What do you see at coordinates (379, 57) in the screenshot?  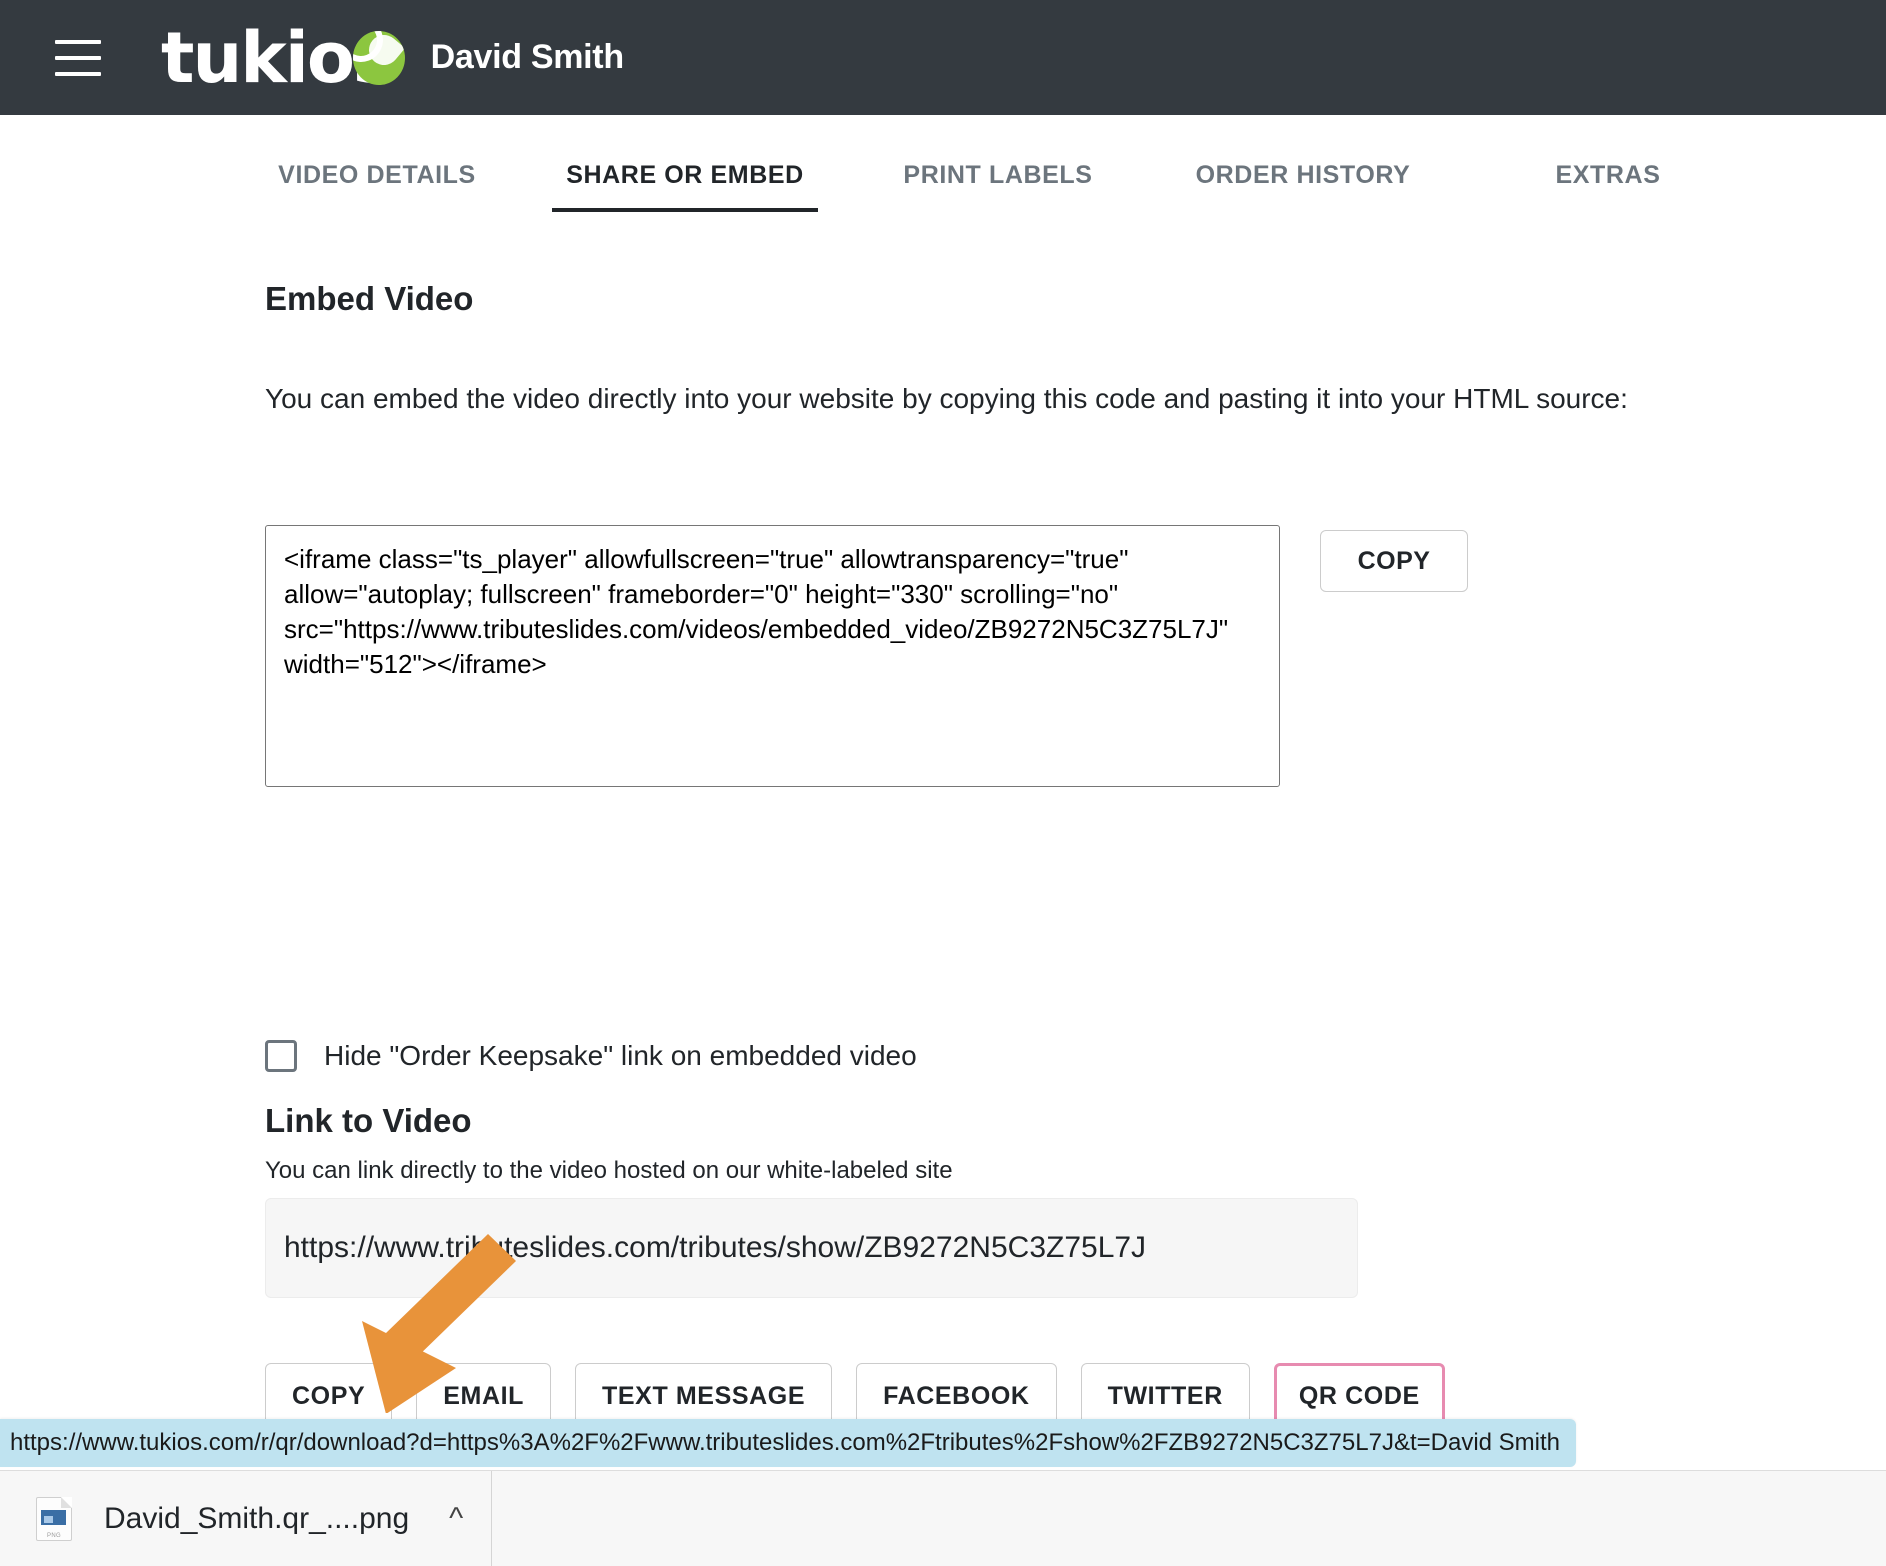 I see `logo-aperture-icon` at bounding box center [379, 57].